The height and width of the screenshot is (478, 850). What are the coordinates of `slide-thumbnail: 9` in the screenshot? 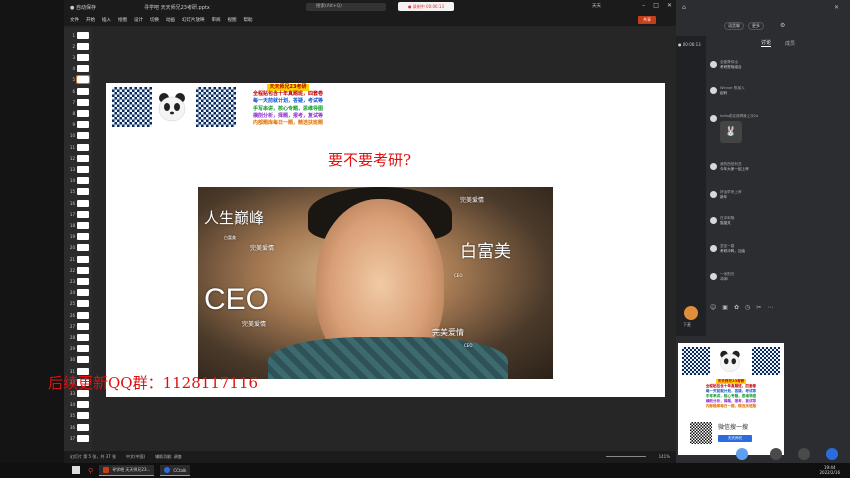 It's located at (80, 125).